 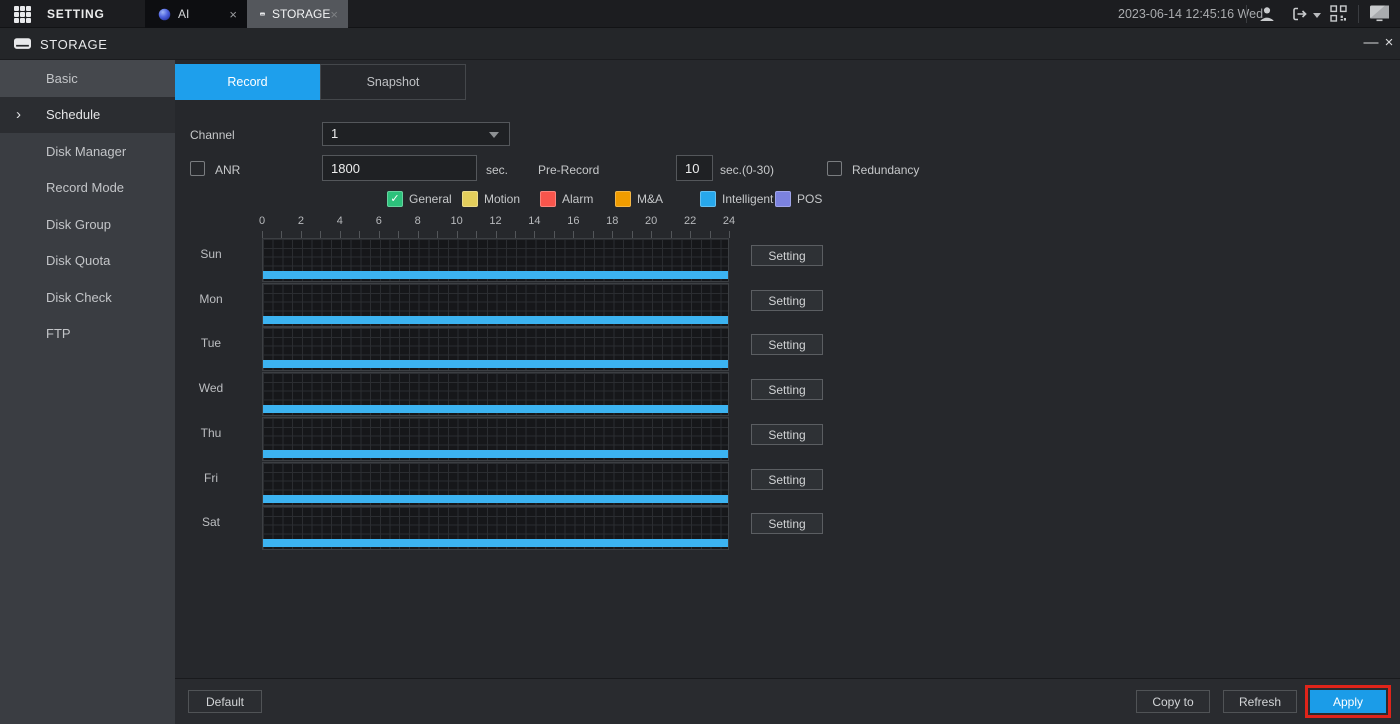 I want to click on legend-label: M&A, so click(x=650, y=199).